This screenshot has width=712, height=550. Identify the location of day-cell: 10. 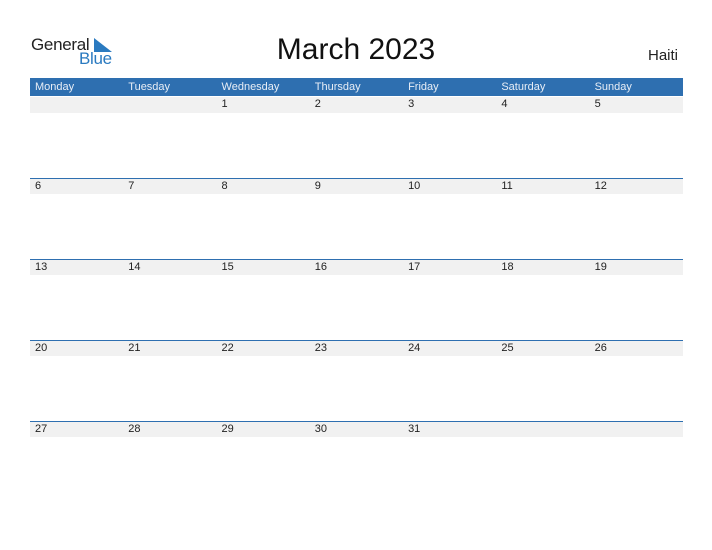
(414, 186).